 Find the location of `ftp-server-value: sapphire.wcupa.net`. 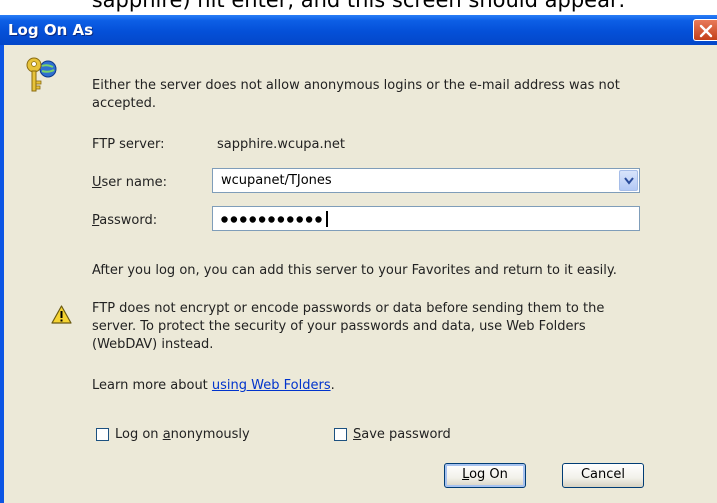

ftp-server-value: sapphire.wcupa.net is located at coordinates (281, 144).